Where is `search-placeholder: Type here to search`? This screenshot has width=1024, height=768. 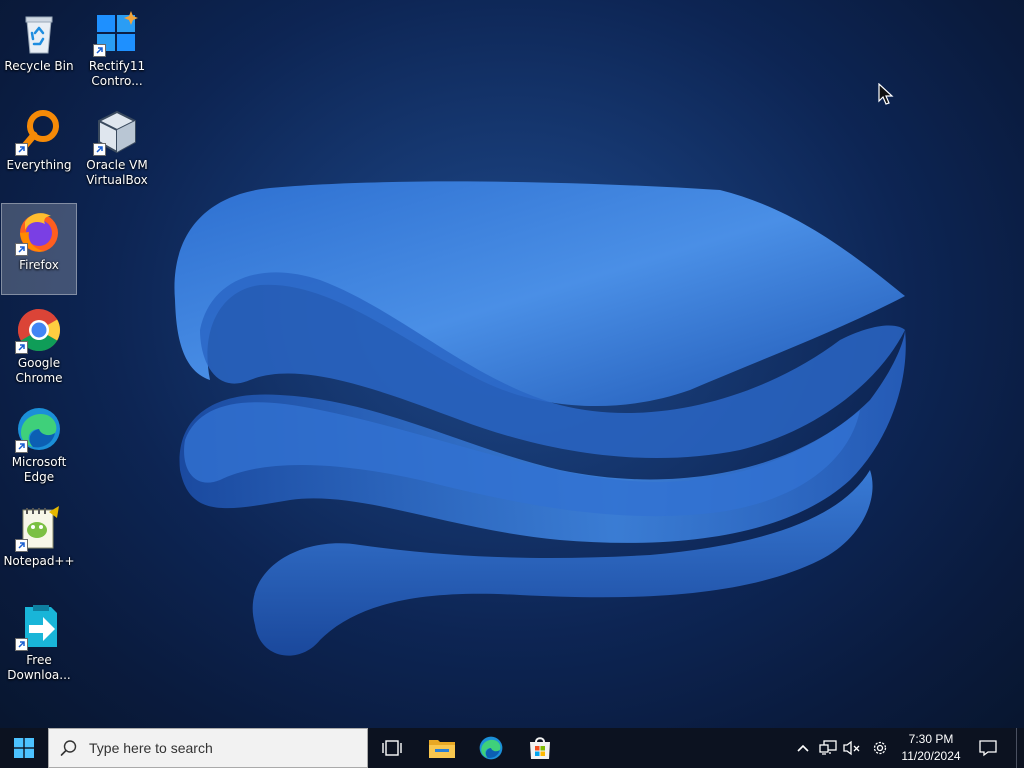 search-placeholder: Type here to search is located at coordinates (151, 748).